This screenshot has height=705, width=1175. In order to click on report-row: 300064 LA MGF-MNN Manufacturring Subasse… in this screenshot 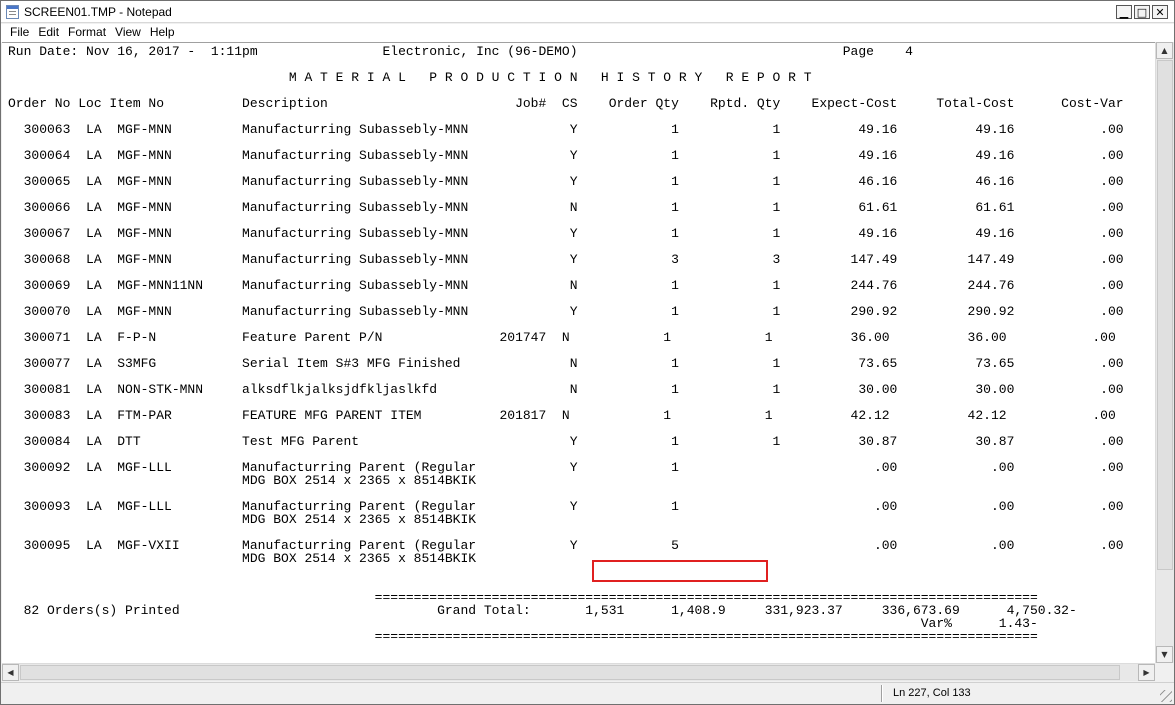, I will do `click(566, 155)`.